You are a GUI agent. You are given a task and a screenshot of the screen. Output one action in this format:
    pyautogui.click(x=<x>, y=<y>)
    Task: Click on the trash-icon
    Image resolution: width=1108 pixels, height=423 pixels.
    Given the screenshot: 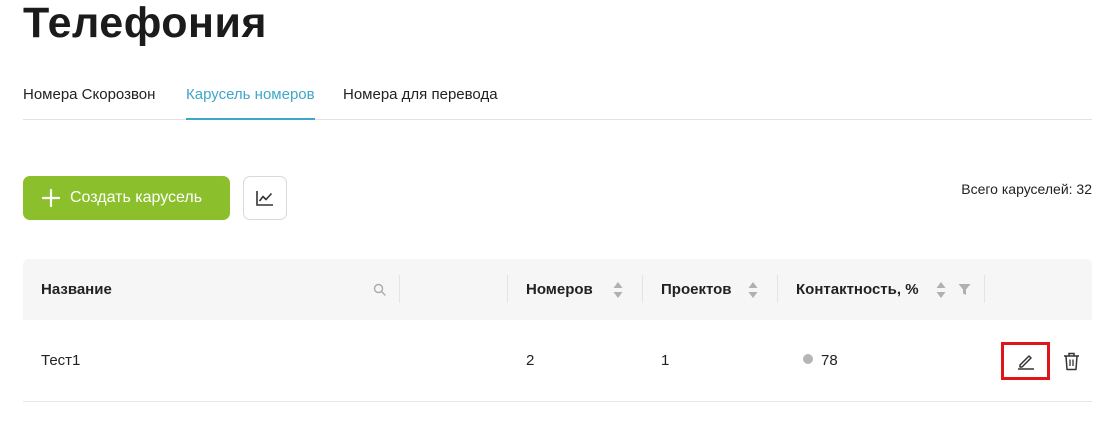 What is the action you would take?
    pyautogui.click(x=1071, y=361)
    